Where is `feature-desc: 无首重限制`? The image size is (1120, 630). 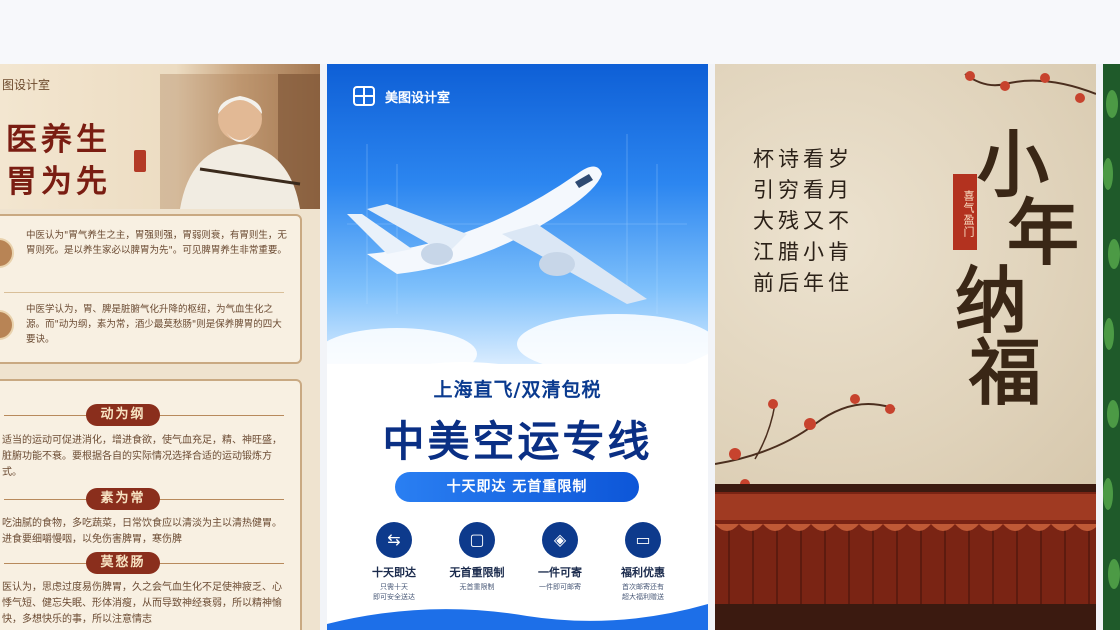 feature-desc: 无首重限制 is located at coordinates (477, 587).